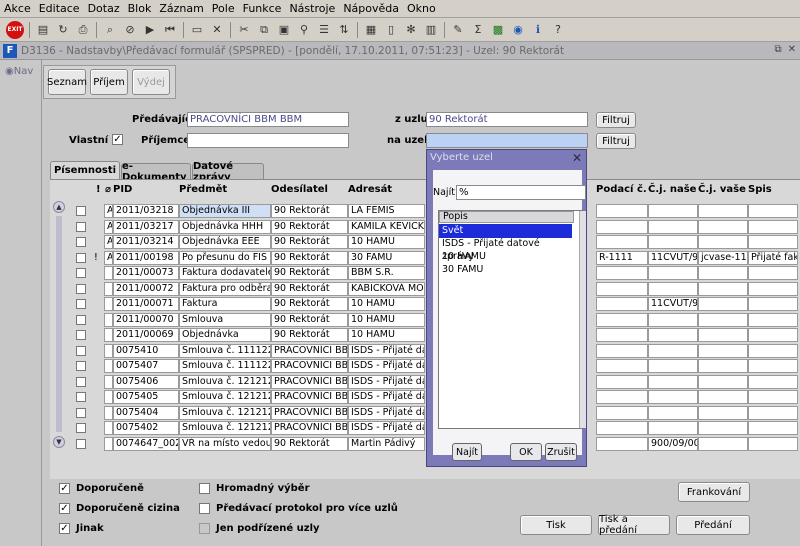 The image size is (800, 546). I want to click on menu-funkce: Funkce, so click(262, 9).